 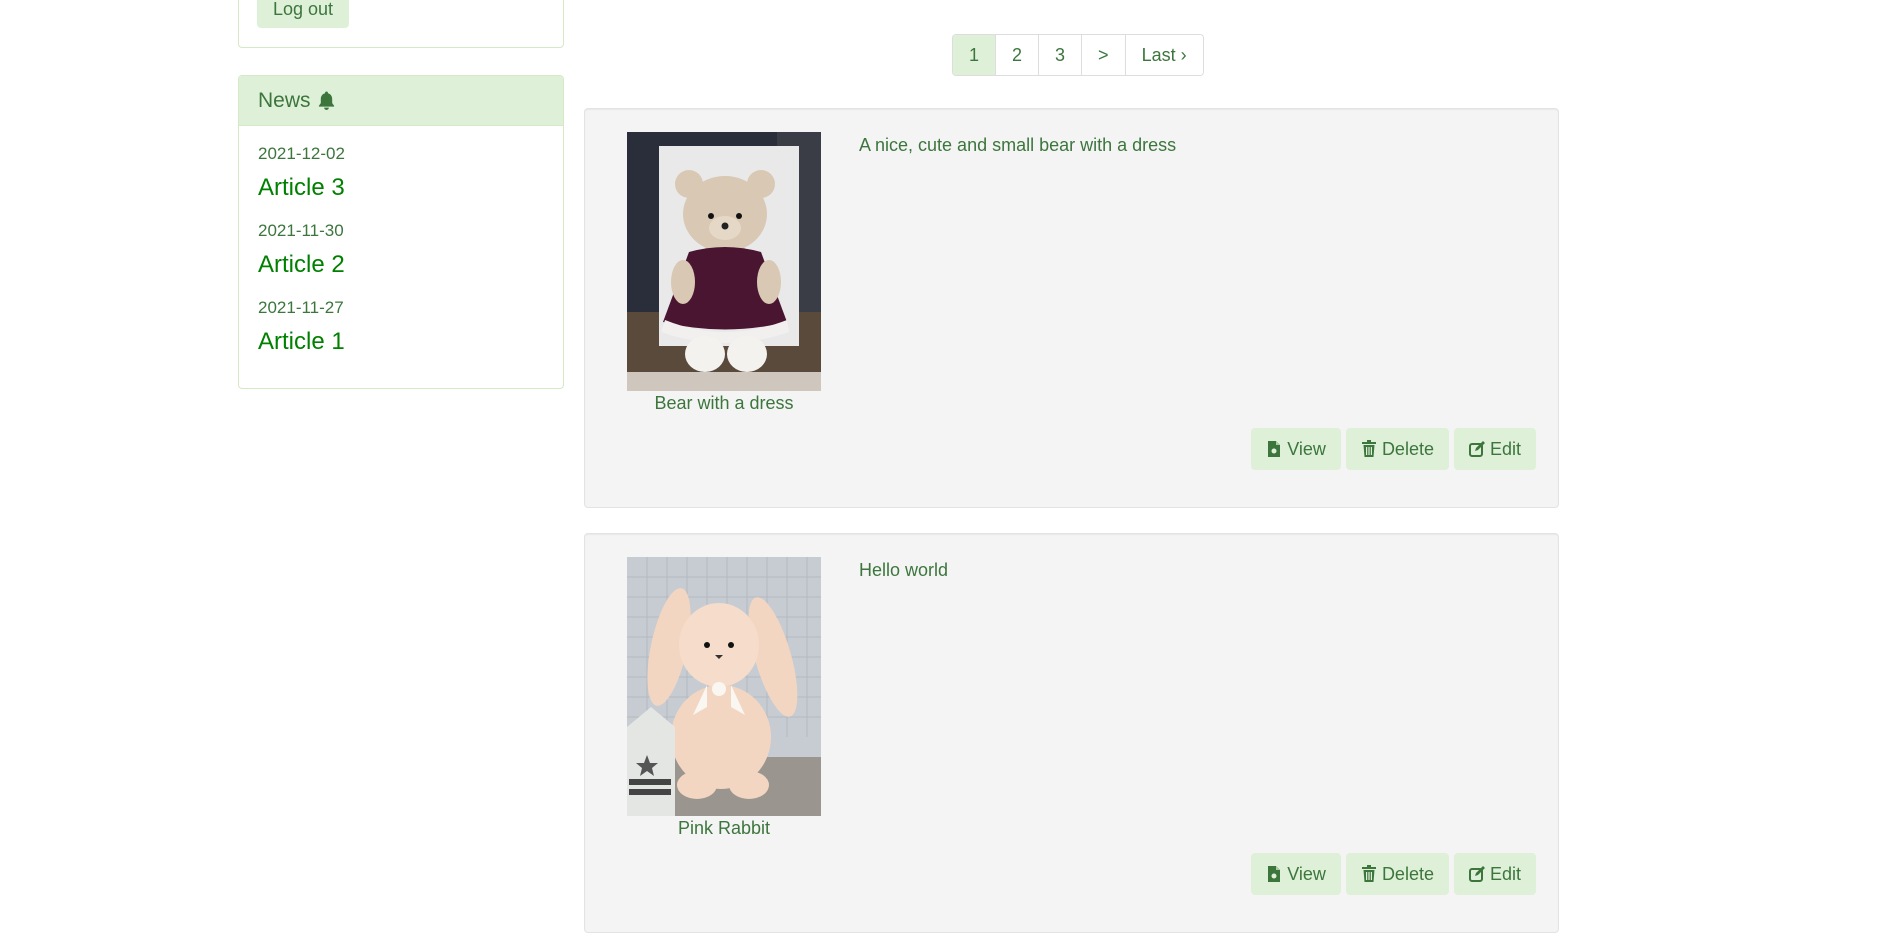 What do you see at coordinates (724, 686) in the screenshot?
I see `rabbit-photo-icon` at bounding box center [724, 686].